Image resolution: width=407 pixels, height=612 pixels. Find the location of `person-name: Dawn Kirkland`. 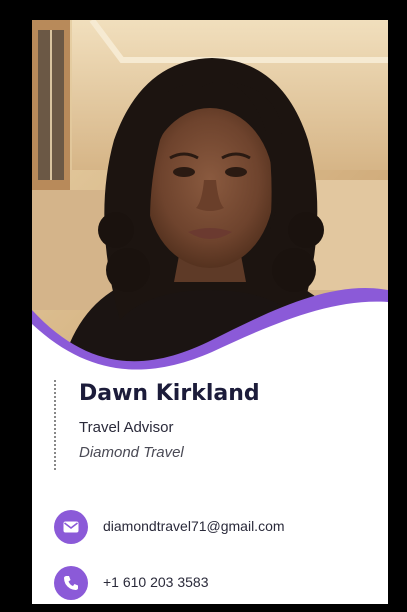

person-name: Dawn Kirkland is located at coordinates (169, 393).